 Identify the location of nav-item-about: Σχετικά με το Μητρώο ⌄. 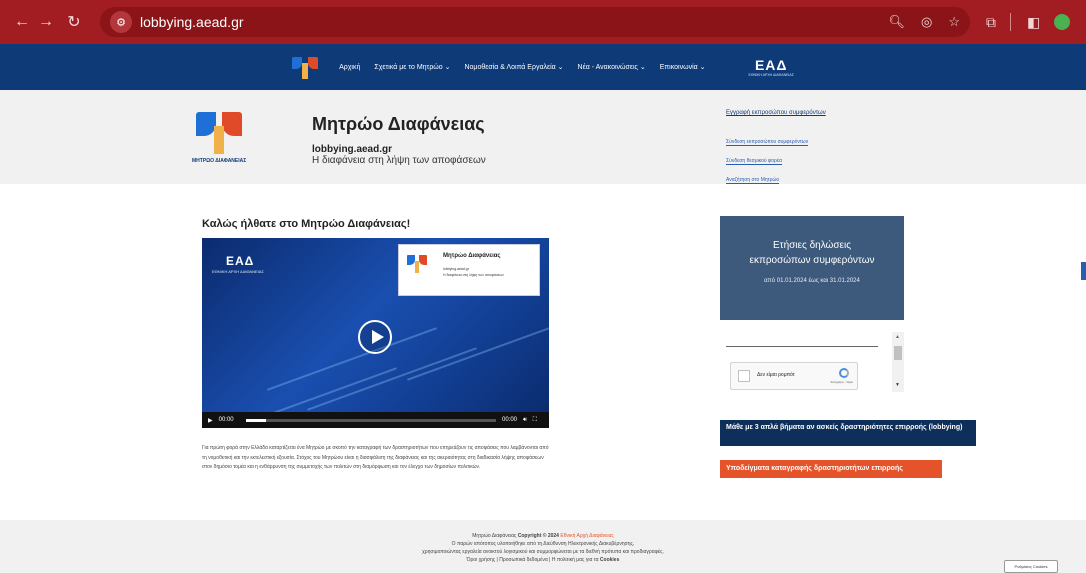
(412, 67).